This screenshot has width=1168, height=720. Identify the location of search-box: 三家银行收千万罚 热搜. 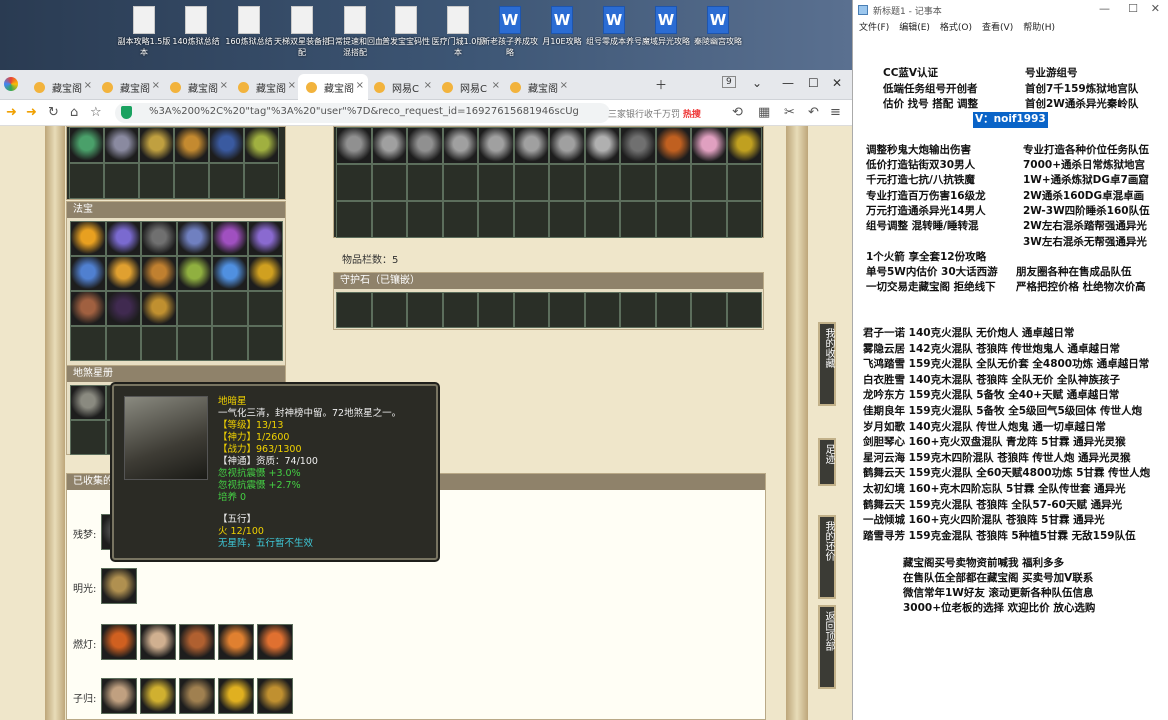
(659, 113).